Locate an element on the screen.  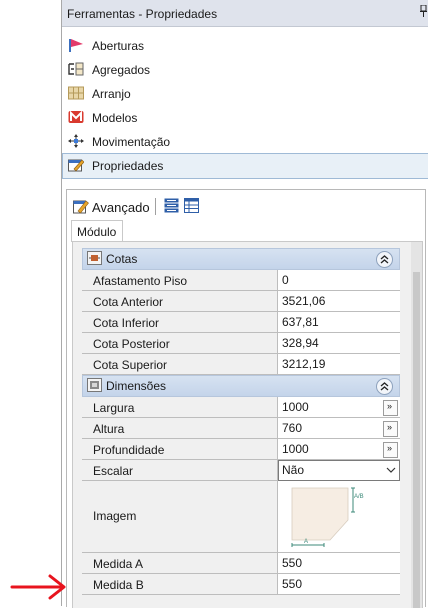
tab-label: Módulo is located at coordinates (97, 232).